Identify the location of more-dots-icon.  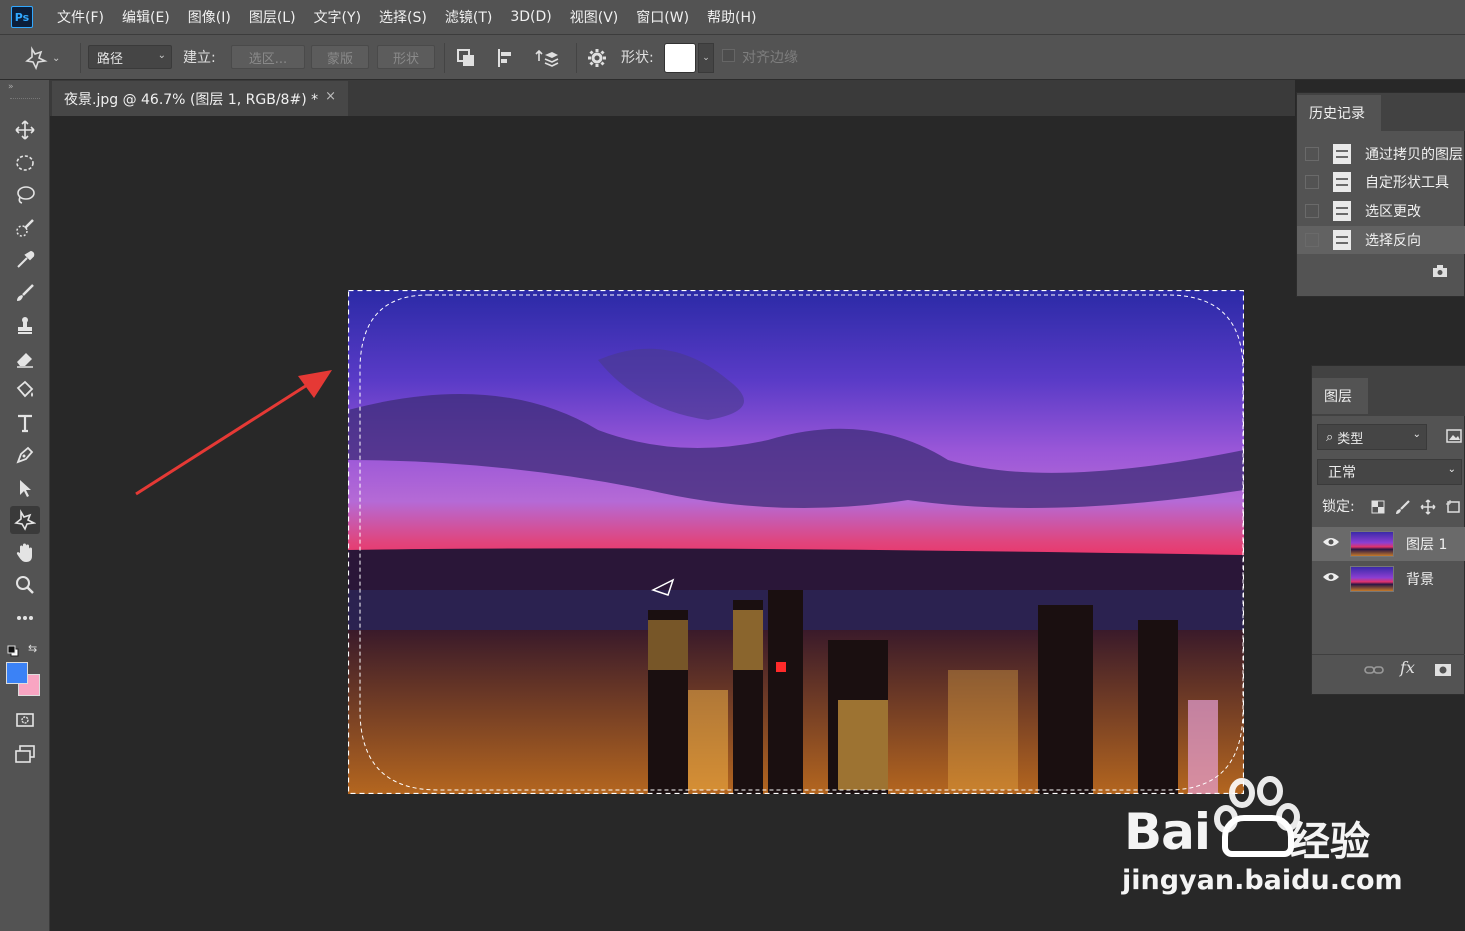
(25, 618).